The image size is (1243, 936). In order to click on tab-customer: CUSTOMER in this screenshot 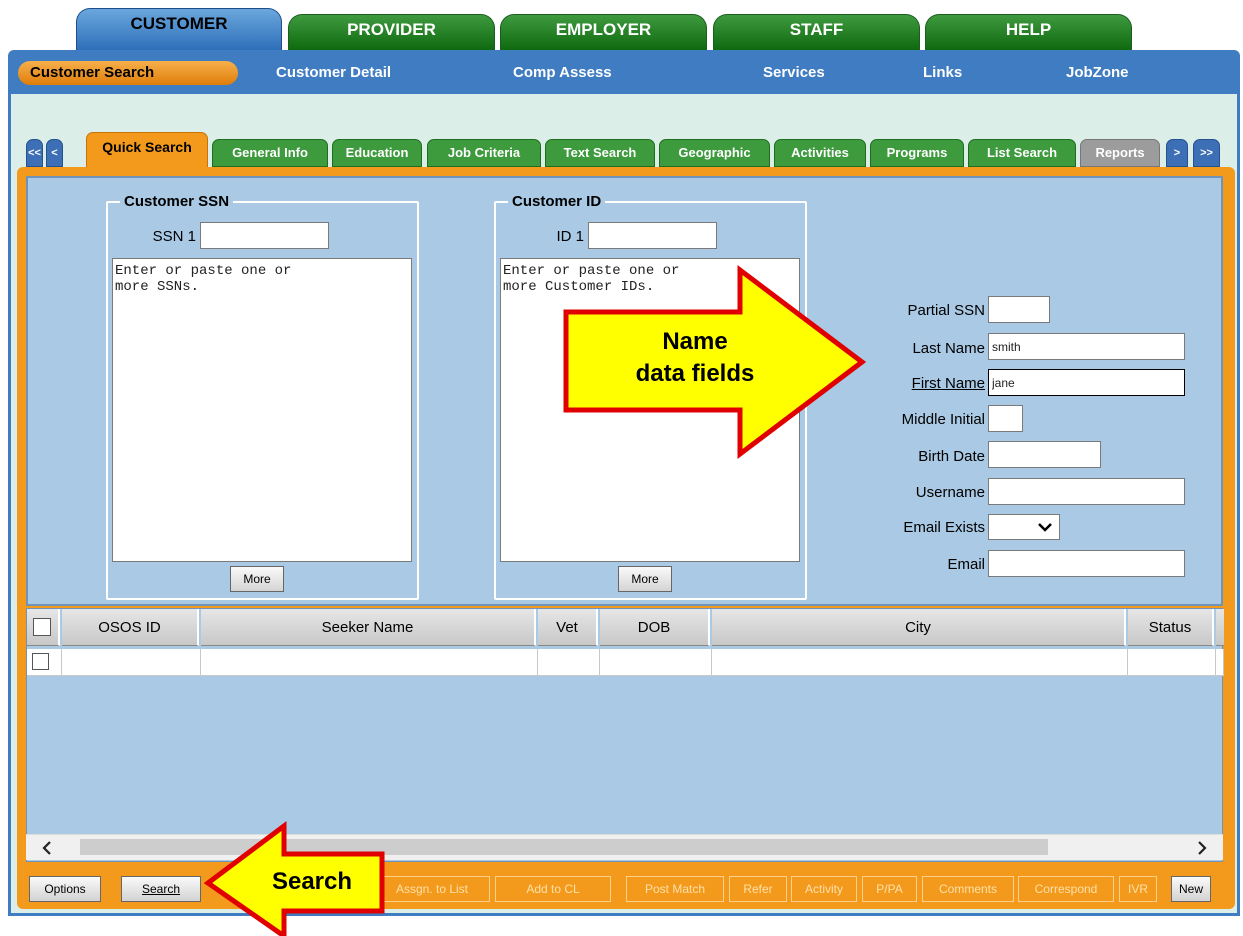, I will do `click(179, 29)`.